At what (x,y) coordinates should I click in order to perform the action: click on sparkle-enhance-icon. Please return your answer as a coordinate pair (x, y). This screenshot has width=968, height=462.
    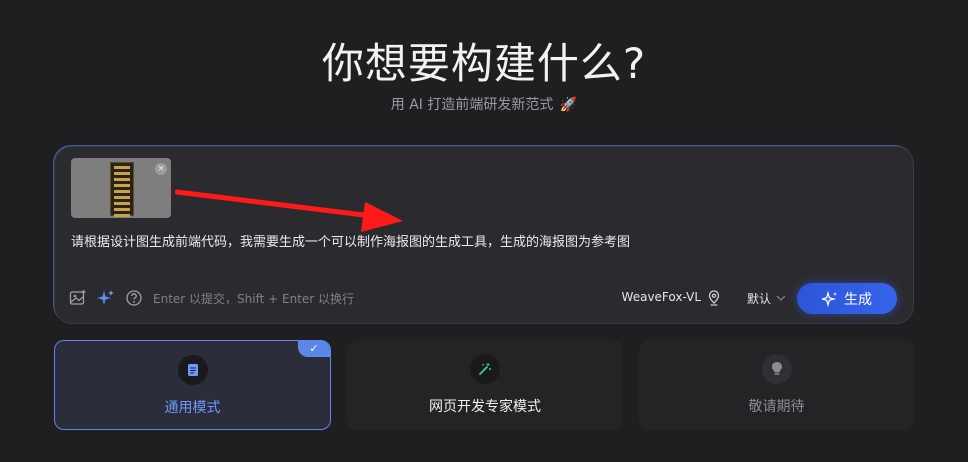
    Looking at the image, I should click on (106, 298).